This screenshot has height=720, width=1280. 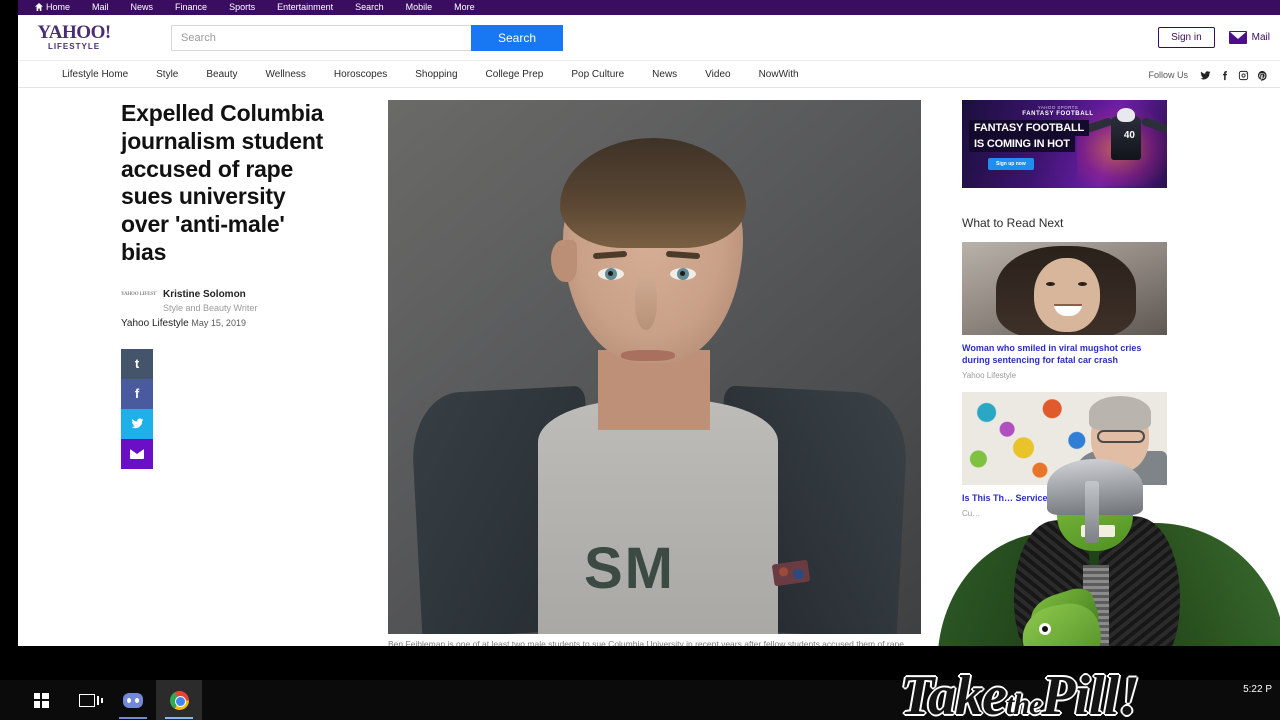 I want to click on email-share-button, so click(x=137, y=453).